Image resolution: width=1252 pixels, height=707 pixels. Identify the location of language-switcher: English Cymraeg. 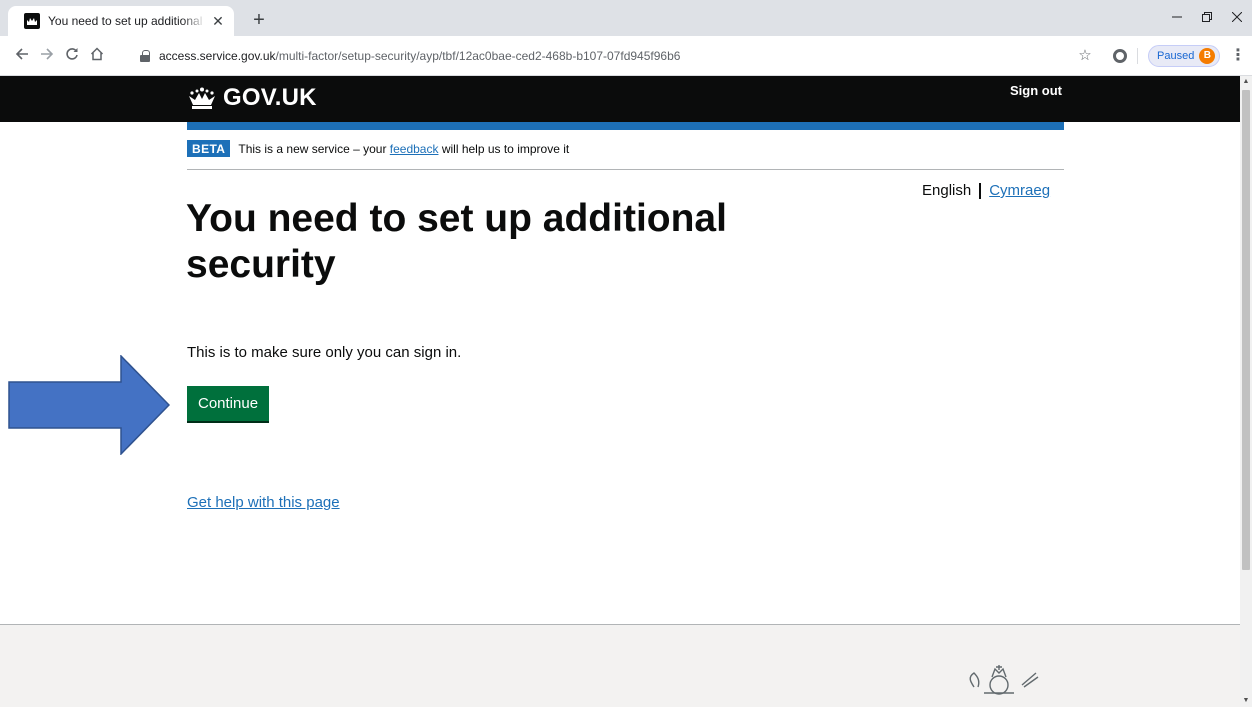
(986, 190).